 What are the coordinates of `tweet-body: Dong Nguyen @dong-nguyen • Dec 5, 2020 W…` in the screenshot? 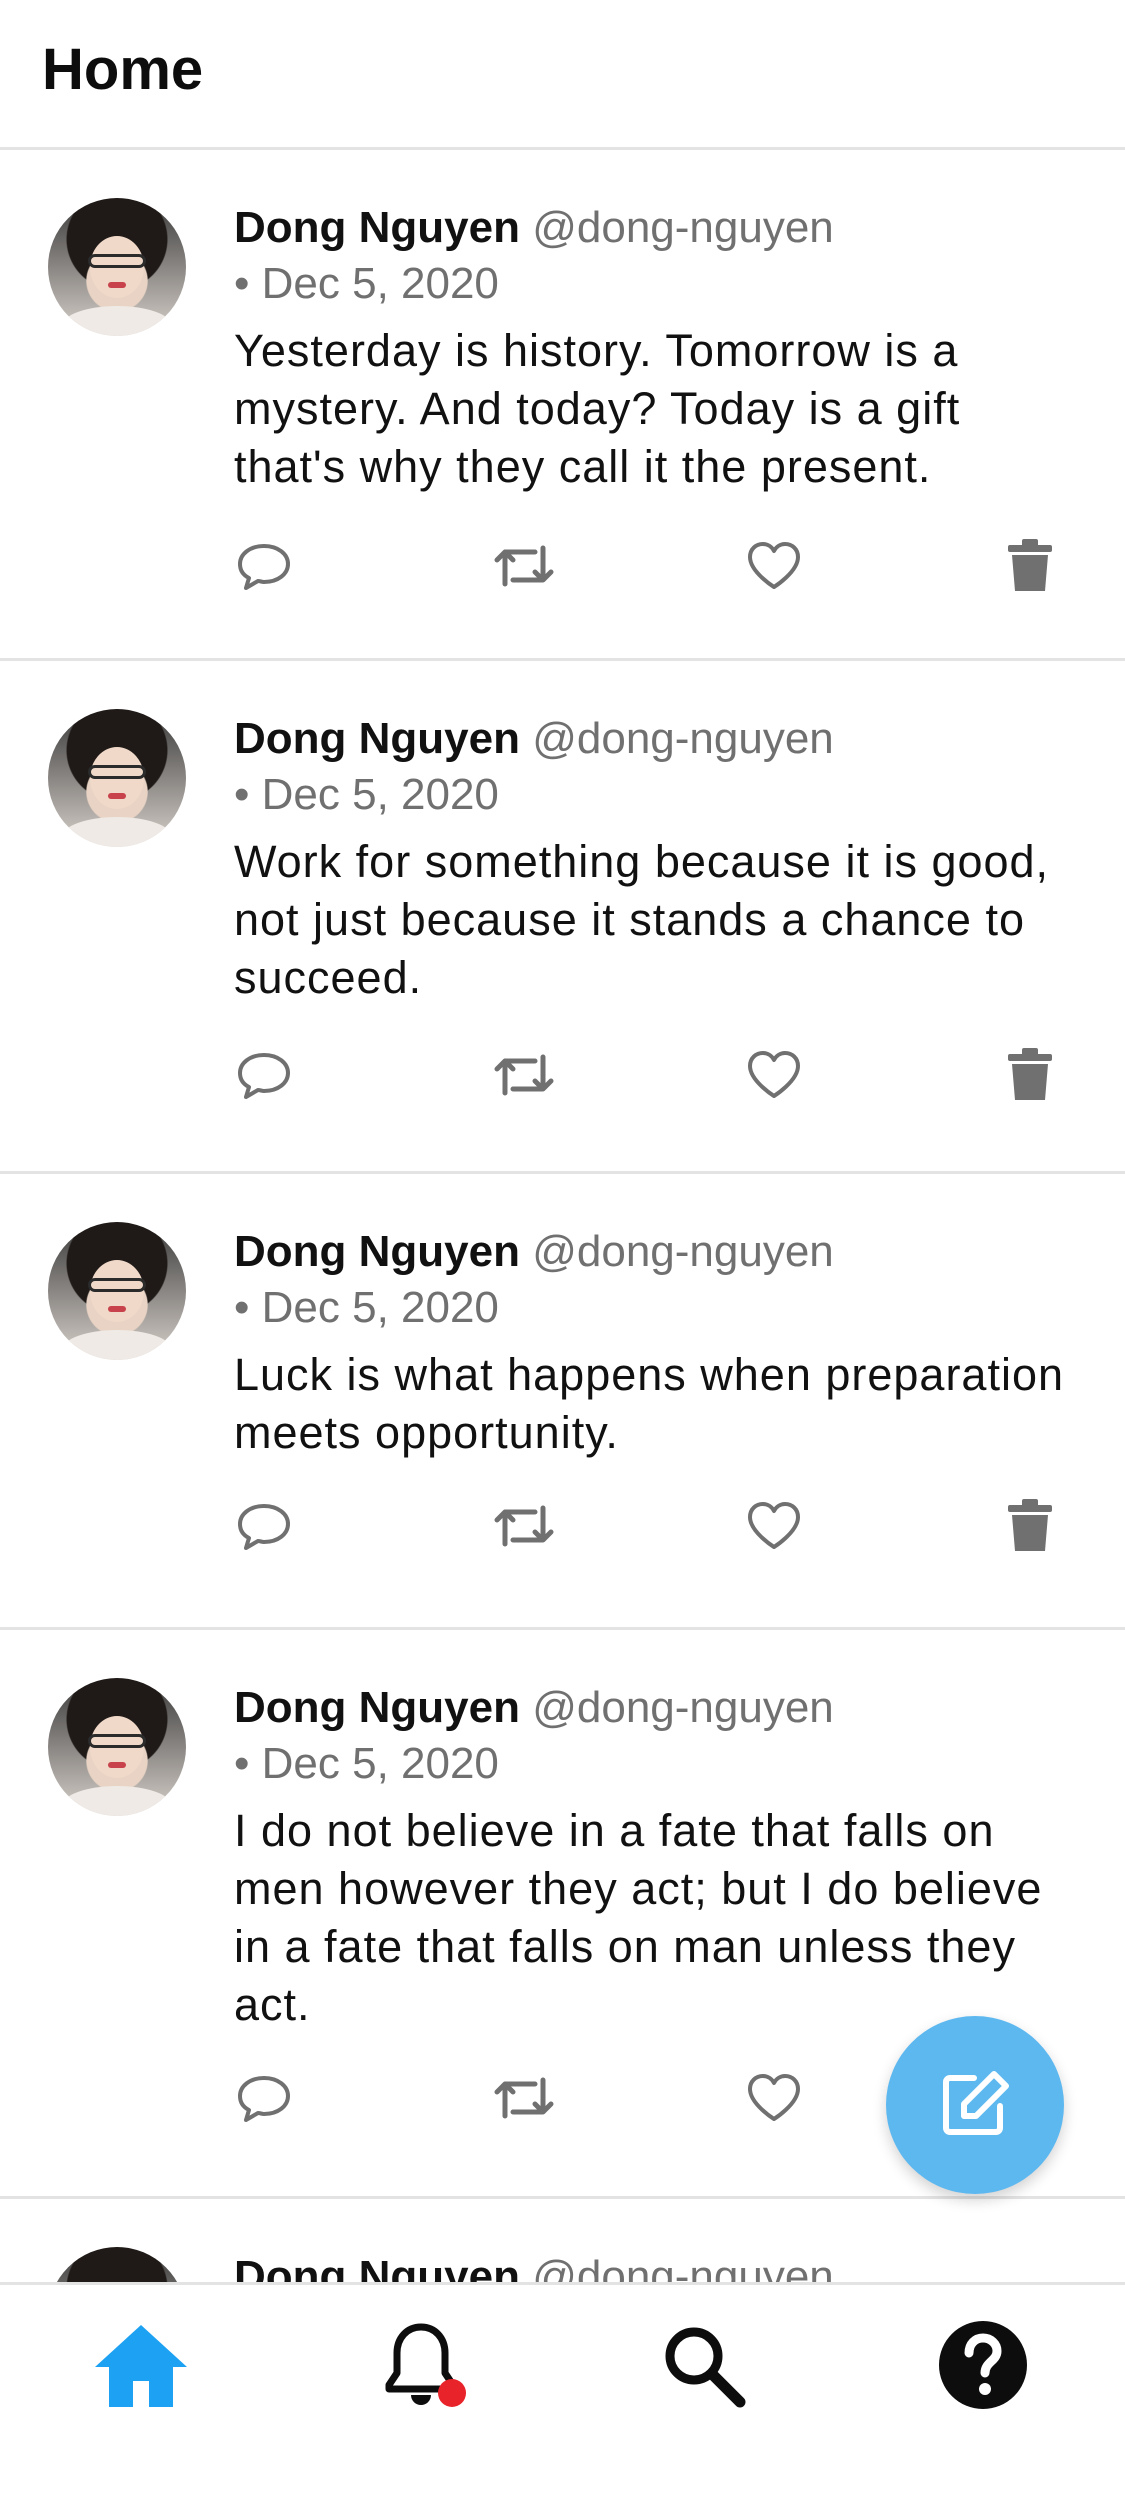 It's located at (659, 859).